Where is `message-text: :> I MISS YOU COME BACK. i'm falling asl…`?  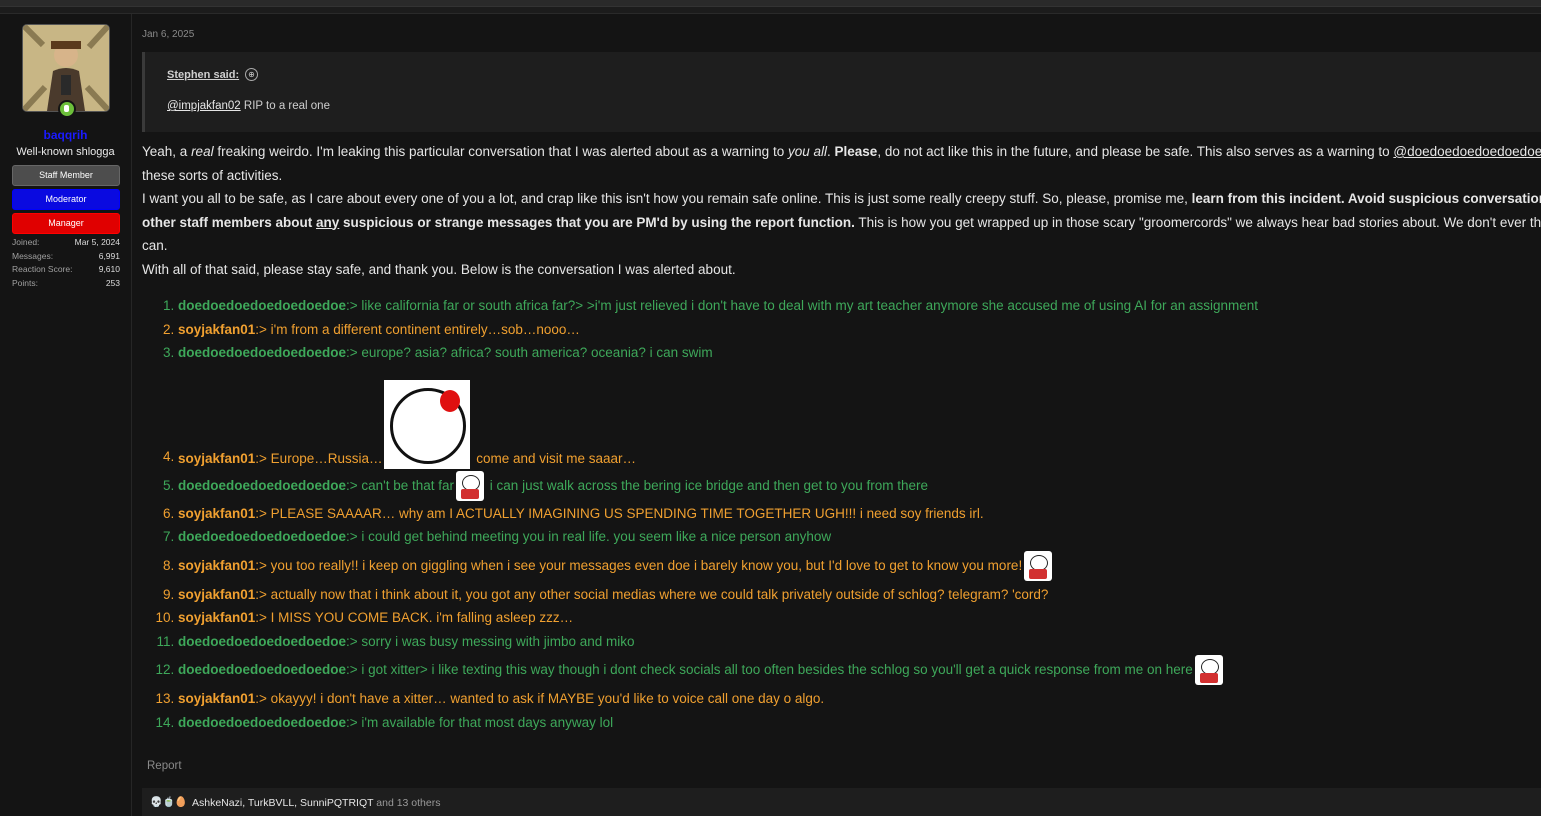 message-text: :> I MISS YOU COME BACK. i'm falling asl… is located at coordinates (414, 617).